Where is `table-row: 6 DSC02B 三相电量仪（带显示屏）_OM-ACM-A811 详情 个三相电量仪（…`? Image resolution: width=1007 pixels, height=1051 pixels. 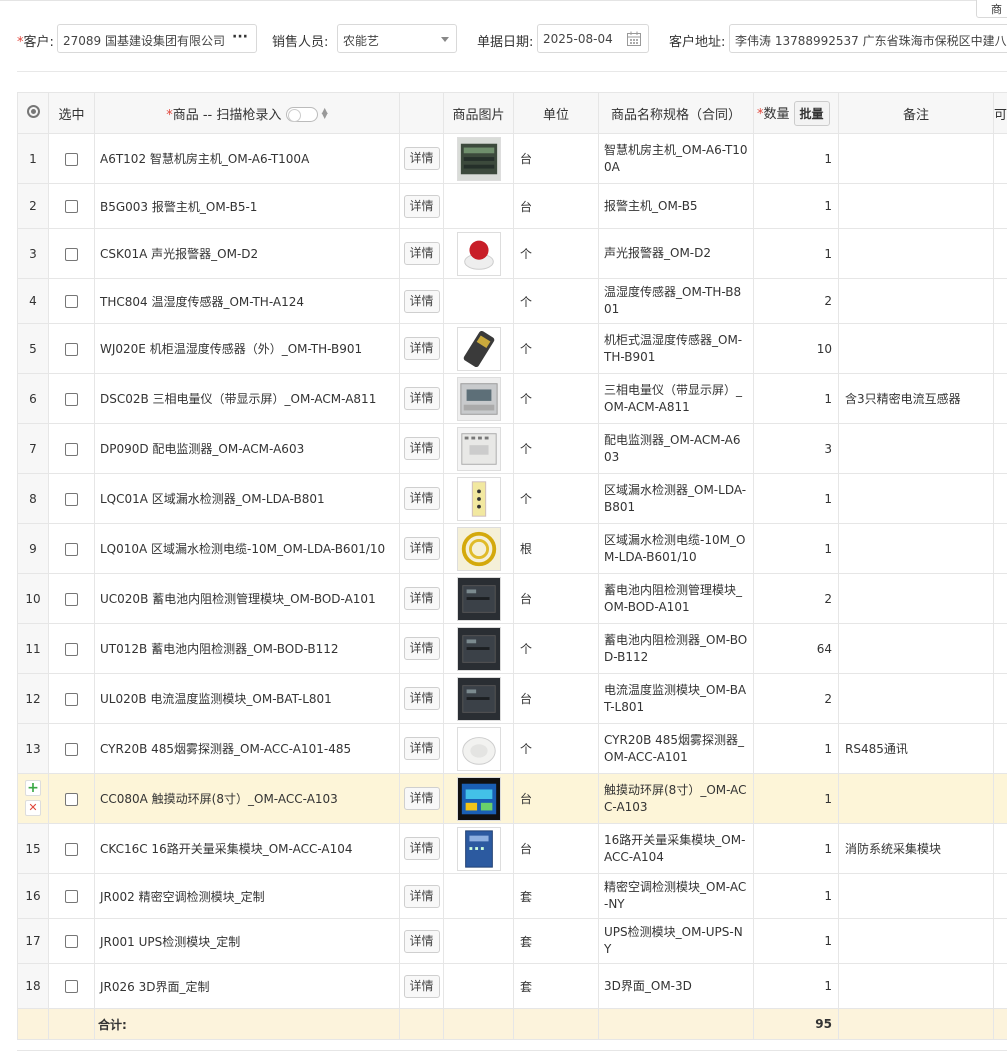 table-row: 6 DSC02B 三相电量仪（带显示屏）_OM-ACM-A811 详情 个三相电量仪（… is located at coordinates (512, 398).